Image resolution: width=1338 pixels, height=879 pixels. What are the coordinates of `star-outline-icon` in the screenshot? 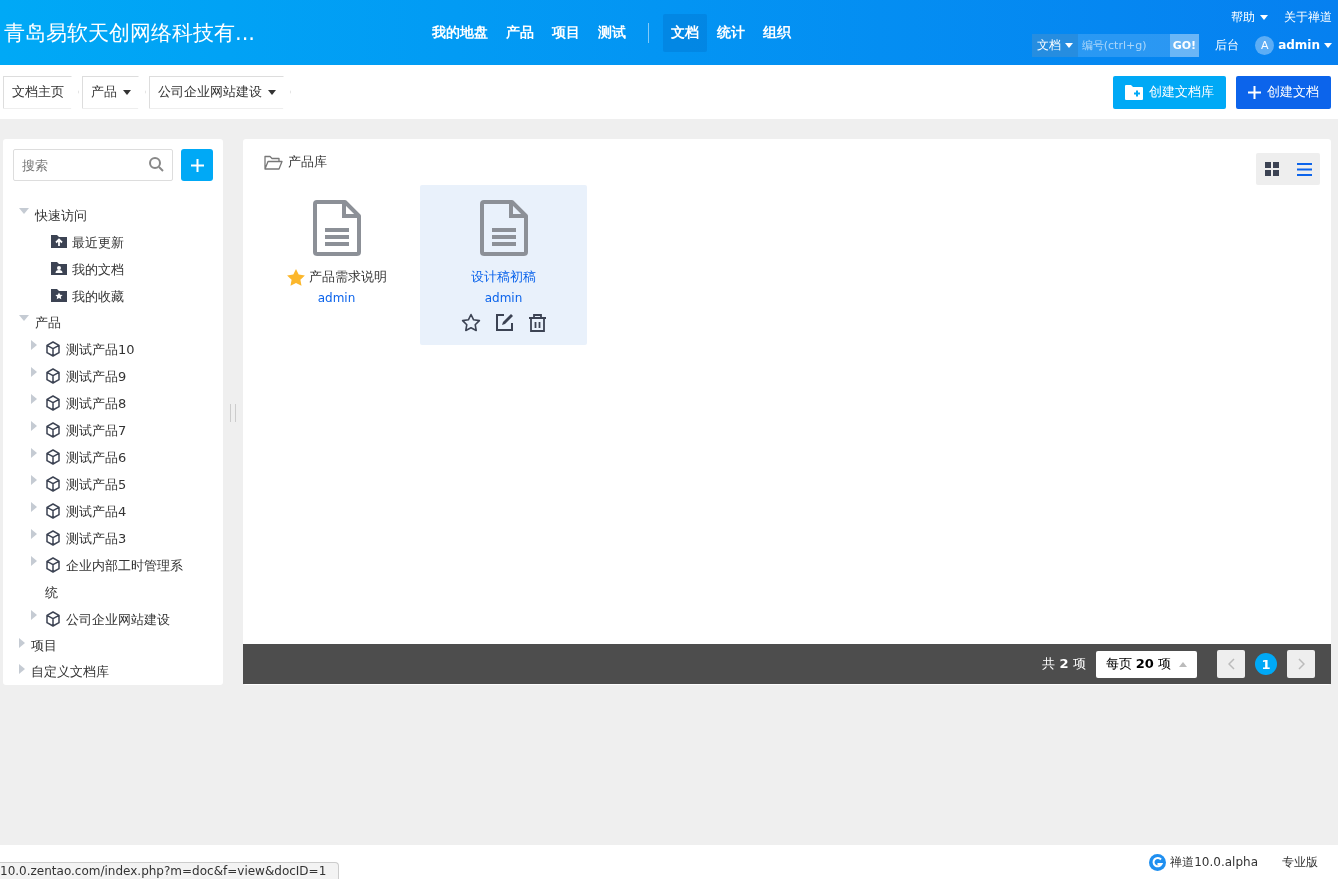 It's located at (470, 322).